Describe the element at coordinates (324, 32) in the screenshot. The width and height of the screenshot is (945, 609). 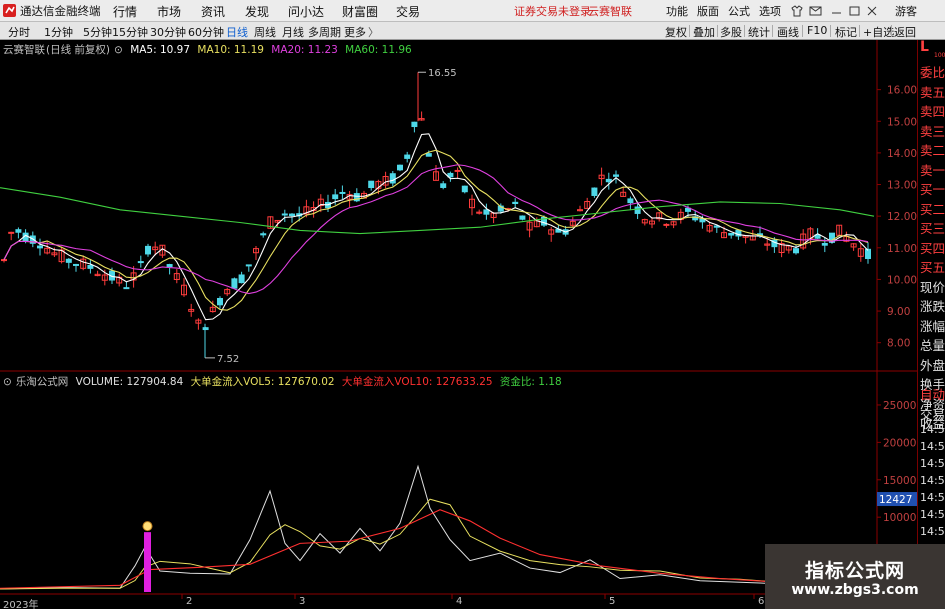
I see `period-multi: 多周期` at that location.